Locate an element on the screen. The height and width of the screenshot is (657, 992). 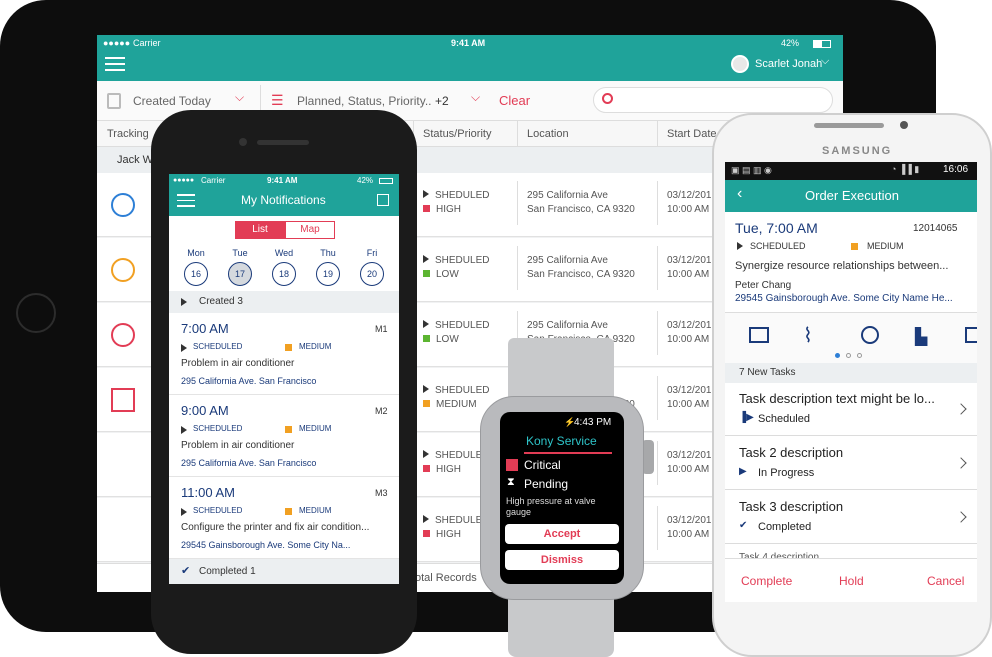
search-input is located at coordinates (713, 100).